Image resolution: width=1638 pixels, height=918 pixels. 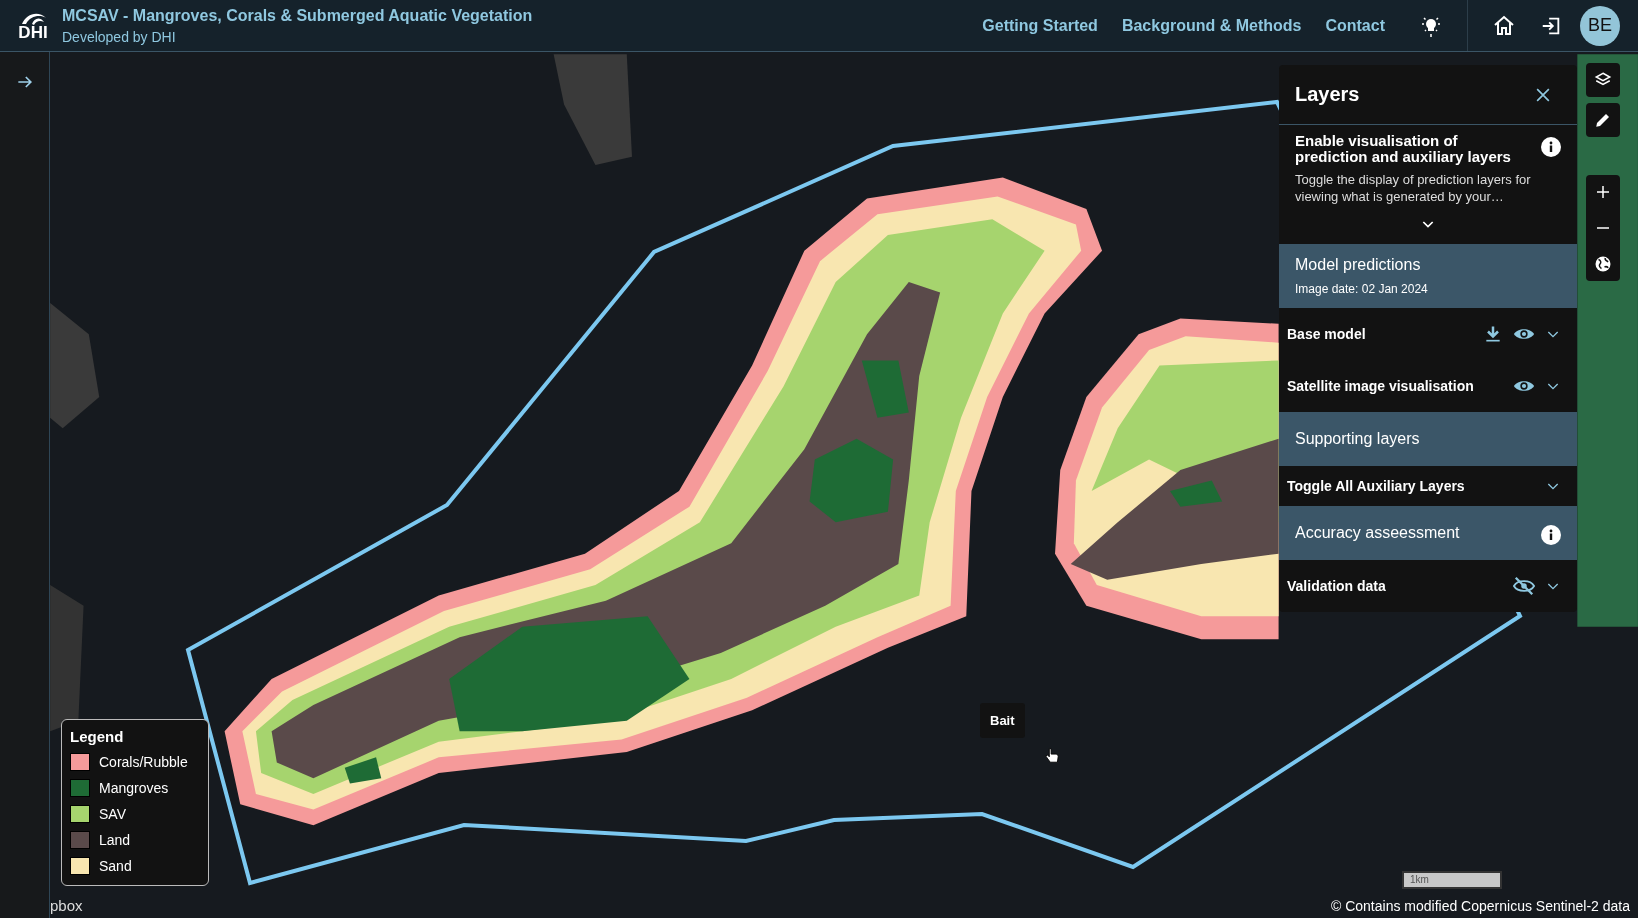 What do you see at coordinates (1052, 755) in the screenshot?
I see `hand-cursor-icon` at bounding box center [1052, 755].